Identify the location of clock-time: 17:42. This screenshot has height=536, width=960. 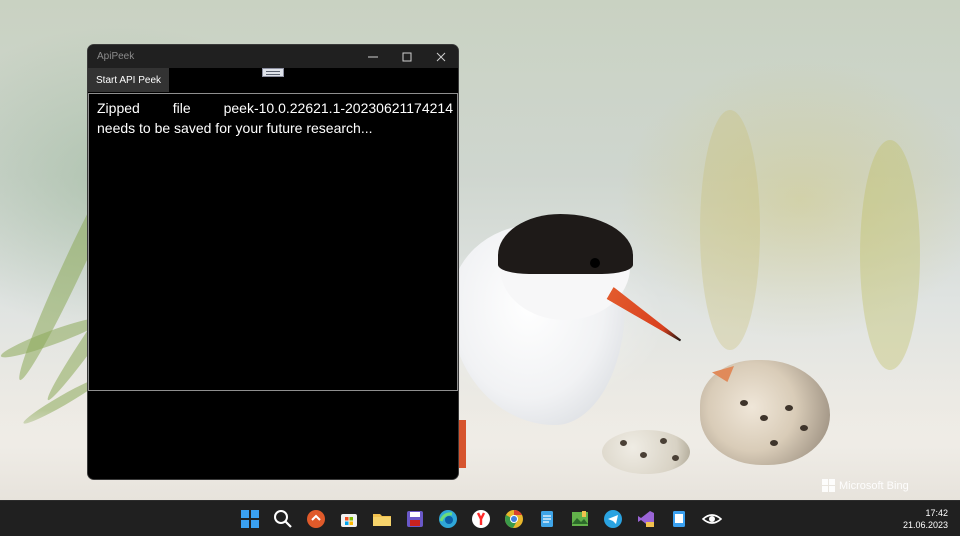
(936, 513).